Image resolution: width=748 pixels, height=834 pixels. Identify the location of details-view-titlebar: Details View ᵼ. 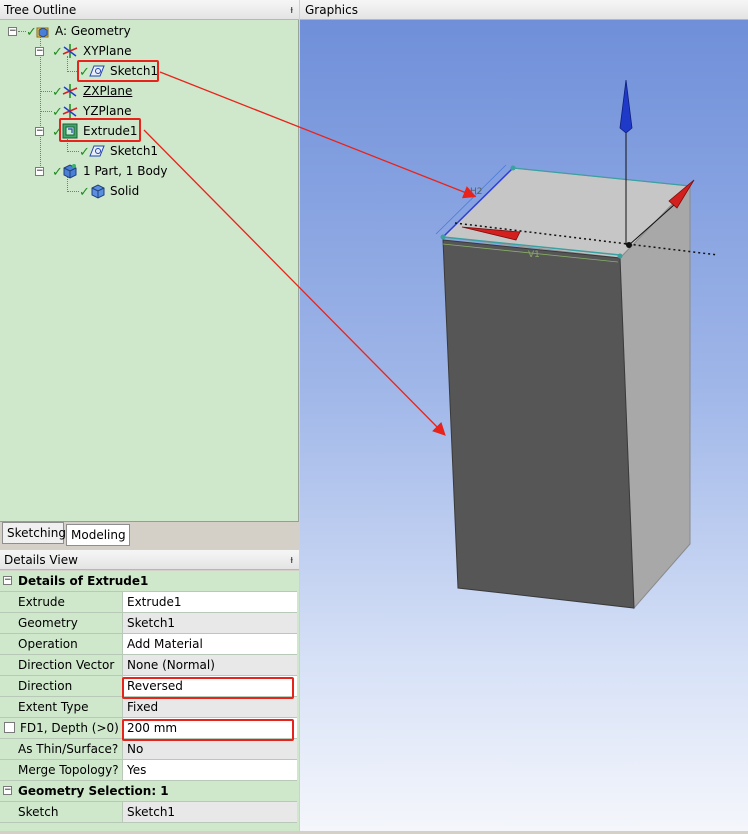
(149, 560).